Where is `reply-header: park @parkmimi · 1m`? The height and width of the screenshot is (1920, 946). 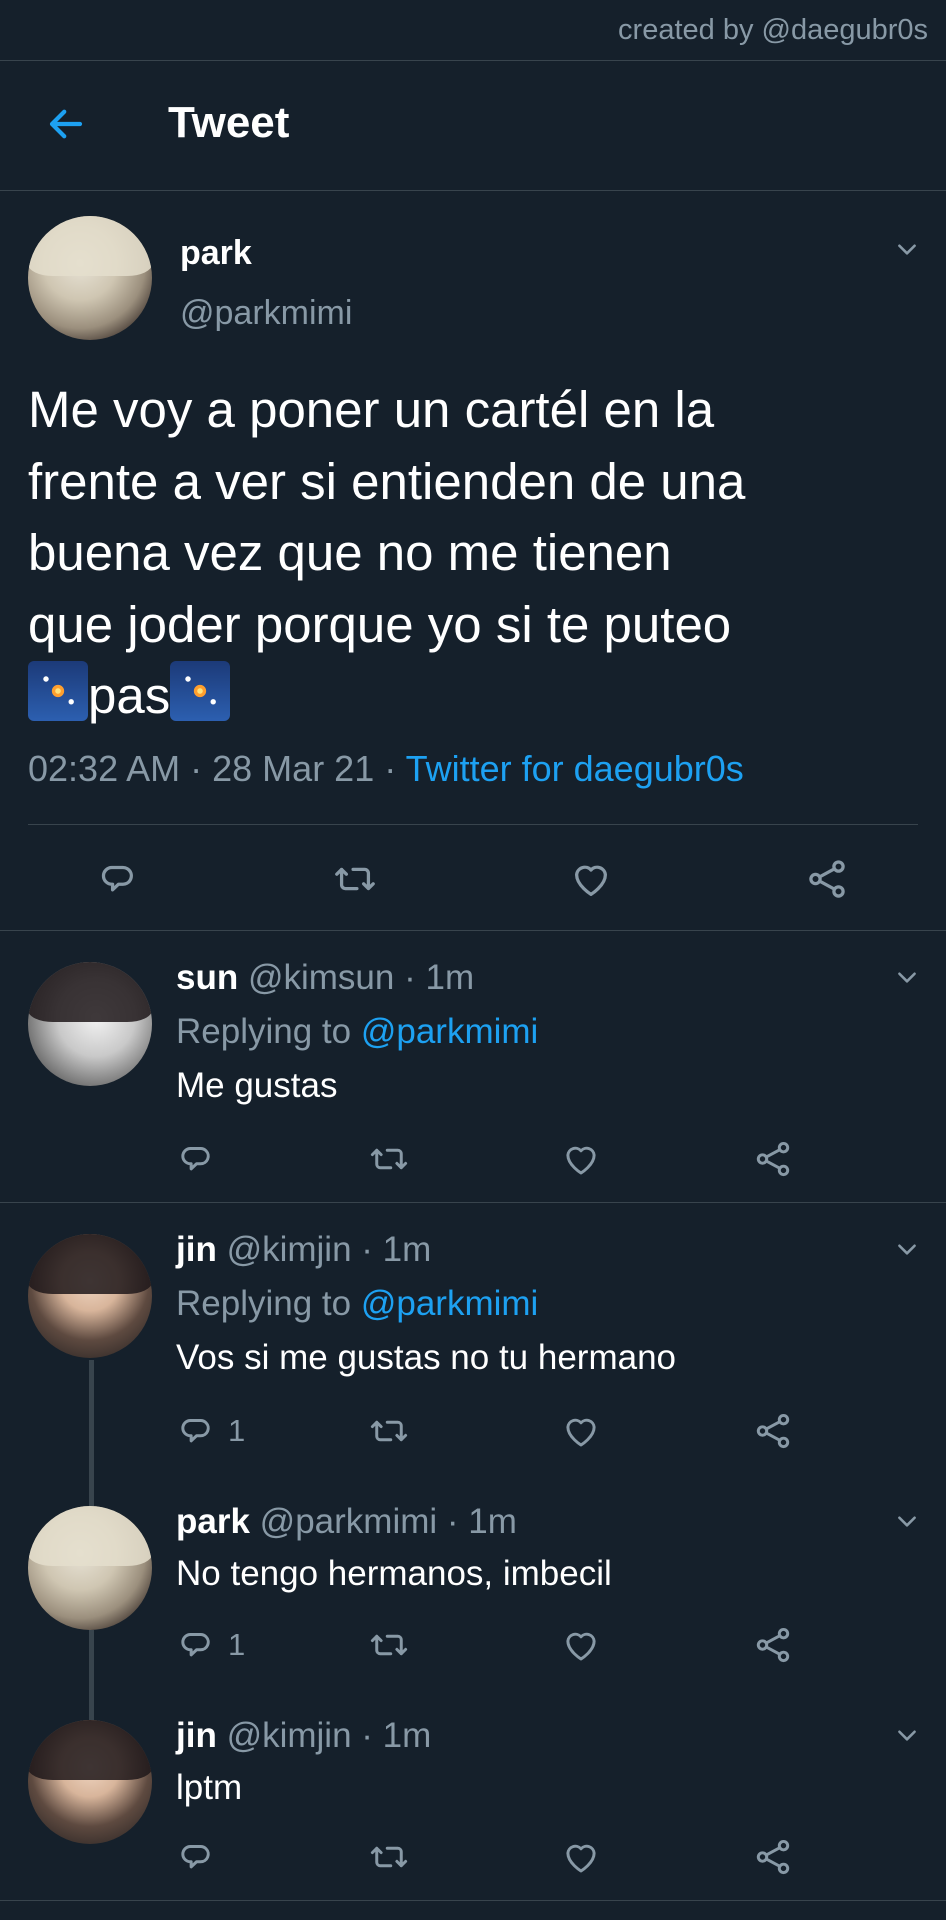 reply-header: park @parkmimi · 1m is located at coordinates (346, 1522).